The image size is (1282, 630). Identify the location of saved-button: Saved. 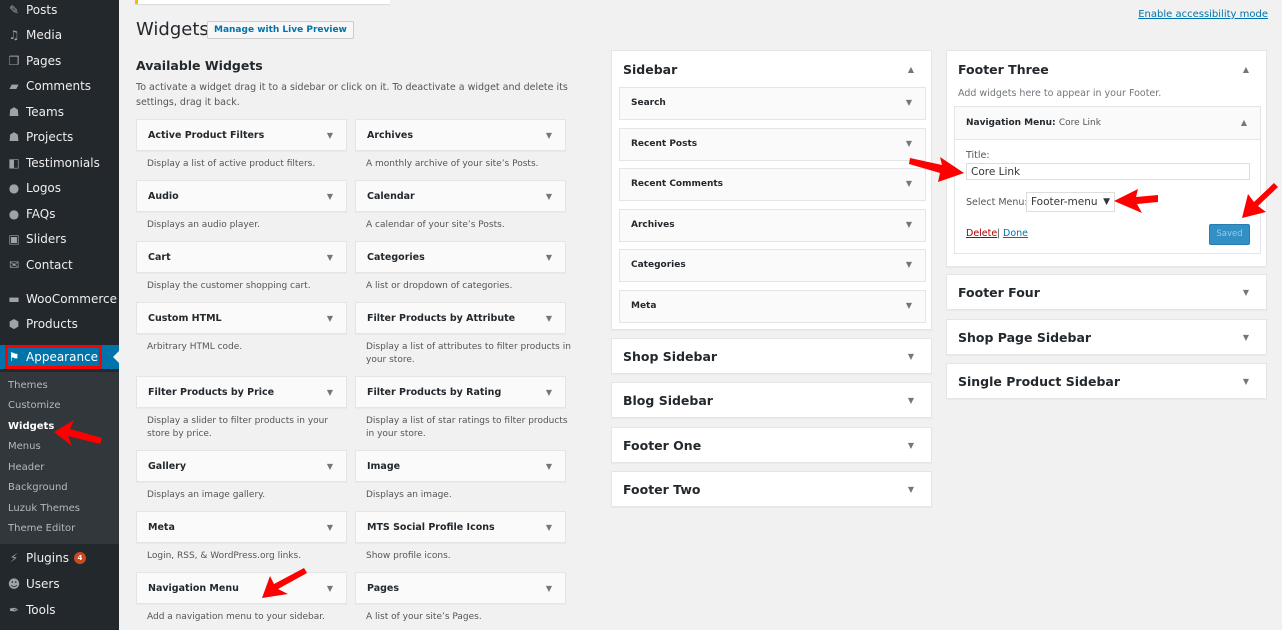
(1229, 234).